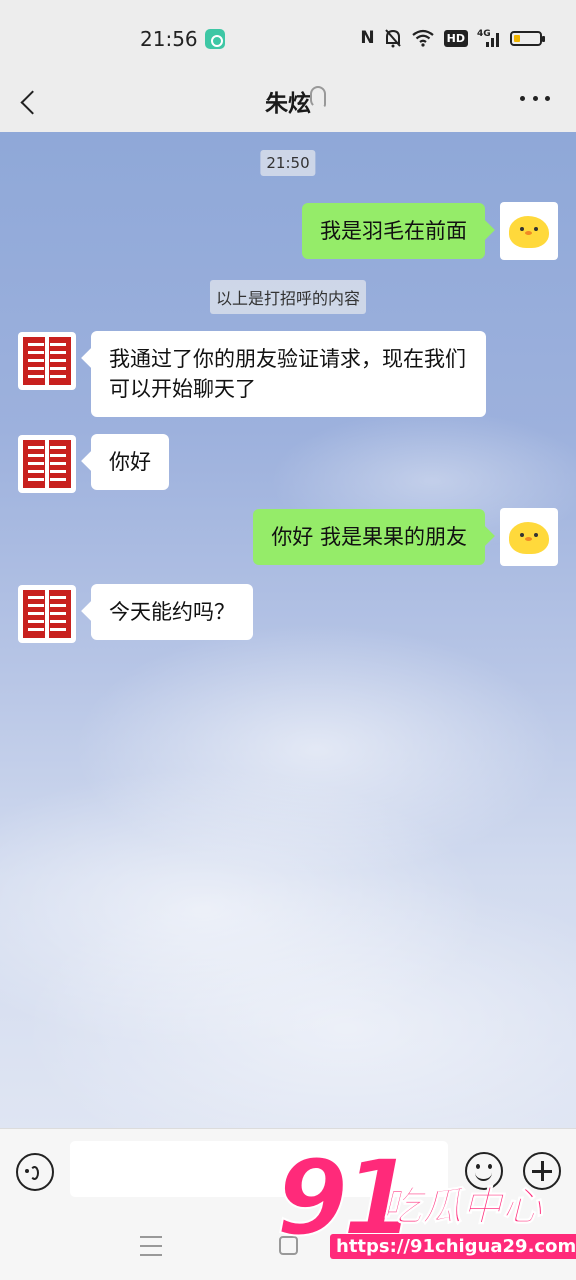 The width and height of the screenshot is (576, 1280). I want to click on watermark: 91 吃瓜中心 https://91chigua29.com, so click(425, 1207).